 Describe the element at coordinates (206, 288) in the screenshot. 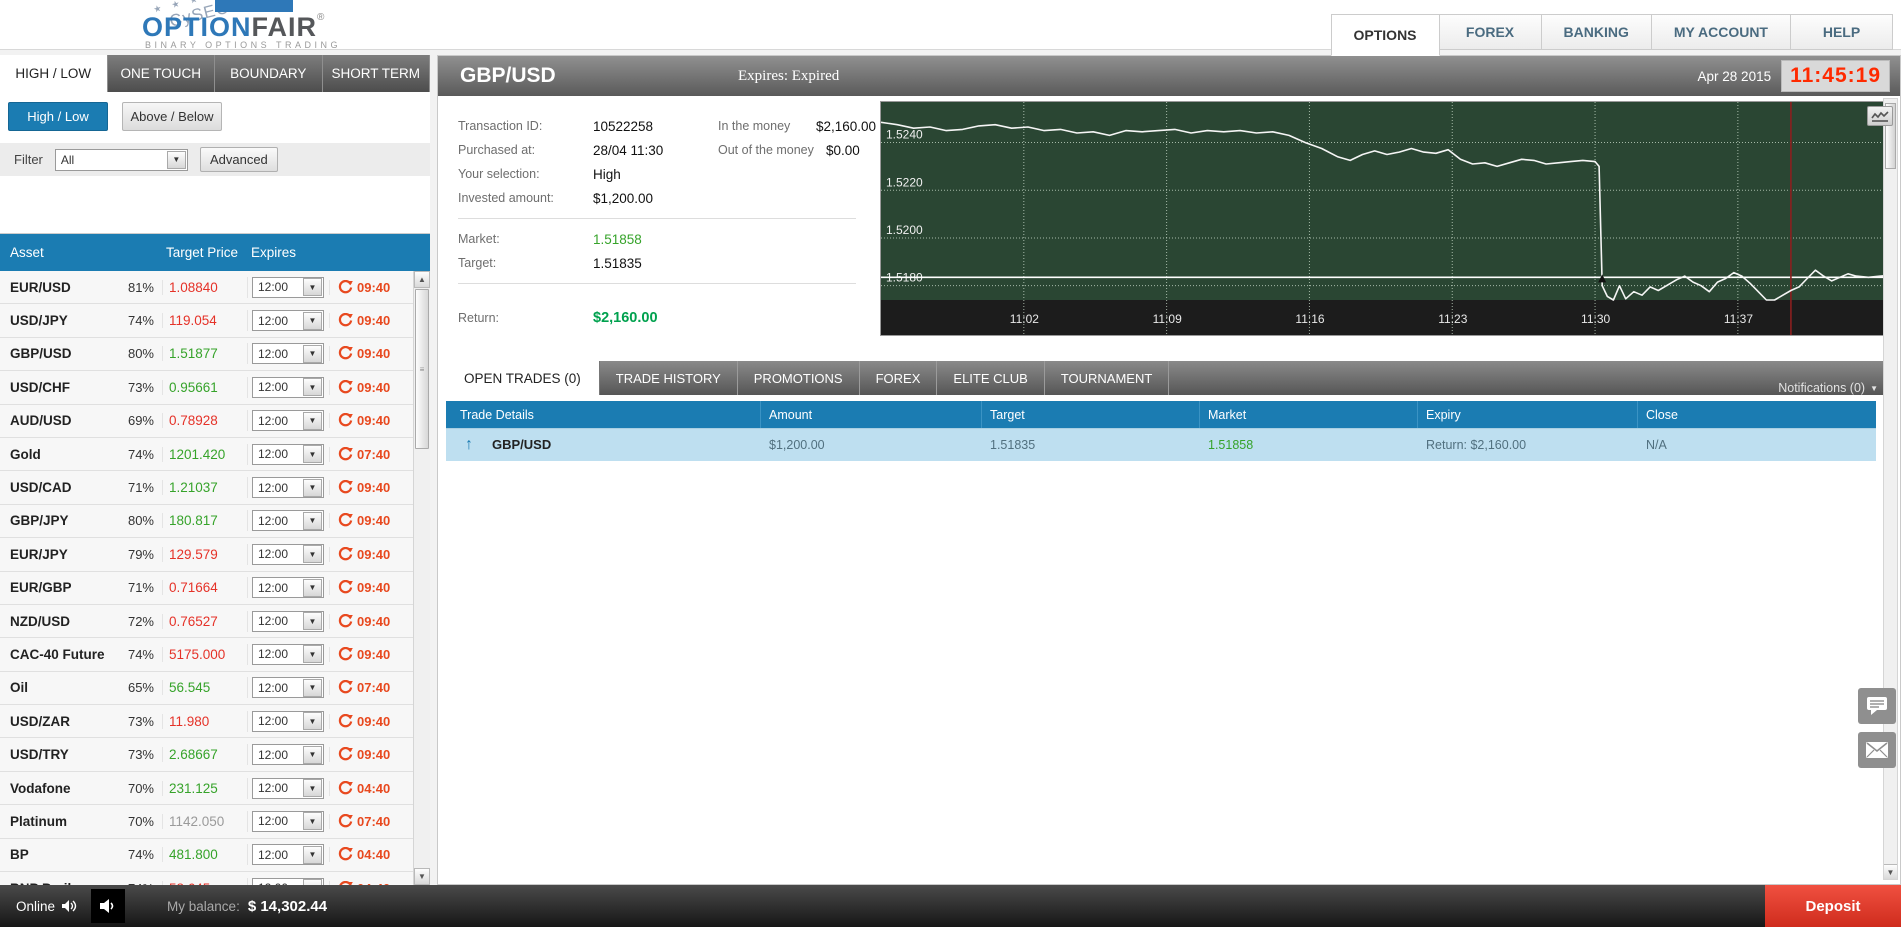

I see `asset-row: EUR/USD 81% 1.08840 12:00 ▼ 09:40` at that location.